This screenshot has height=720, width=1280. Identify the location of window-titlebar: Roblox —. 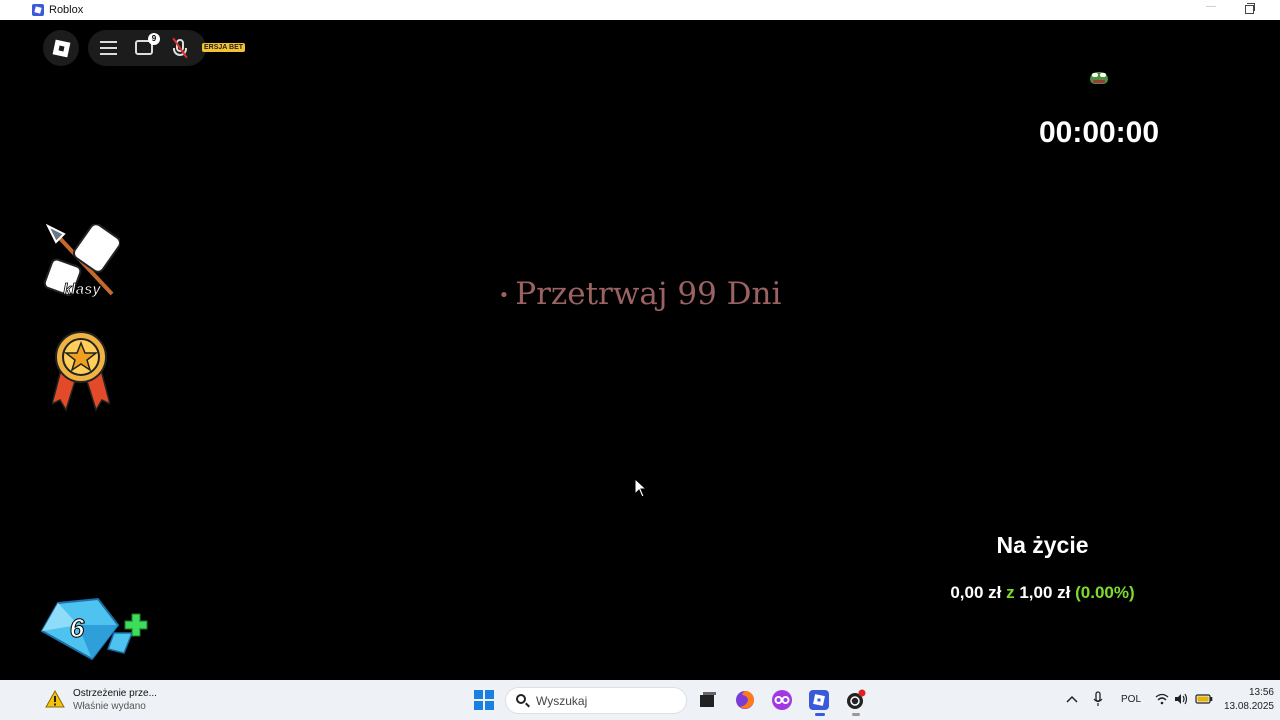
(640, 10).